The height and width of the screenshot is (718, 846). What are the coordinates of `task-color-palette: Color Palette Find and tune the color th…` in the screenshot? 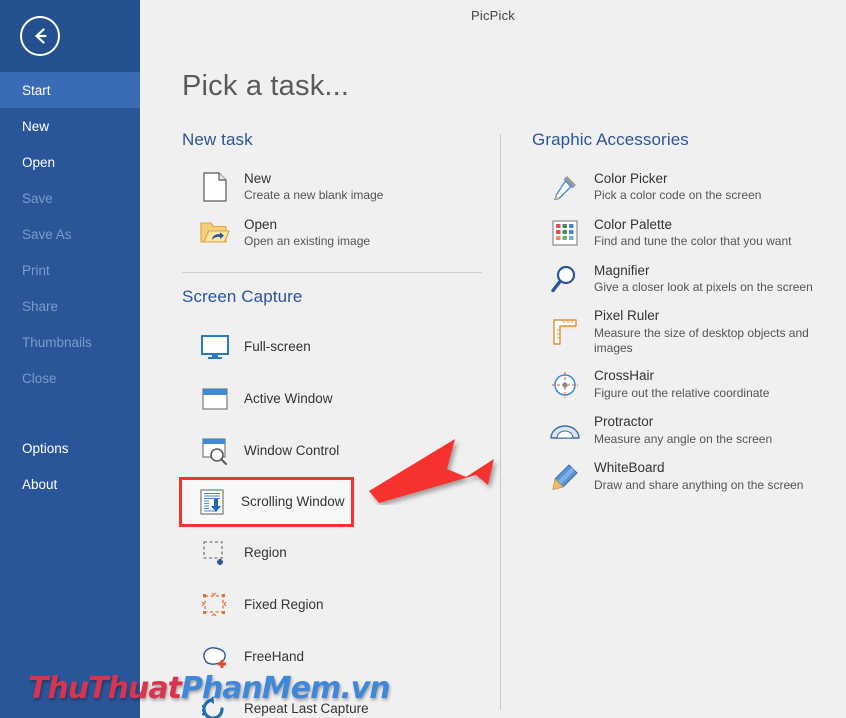 It's located at (689, 233).